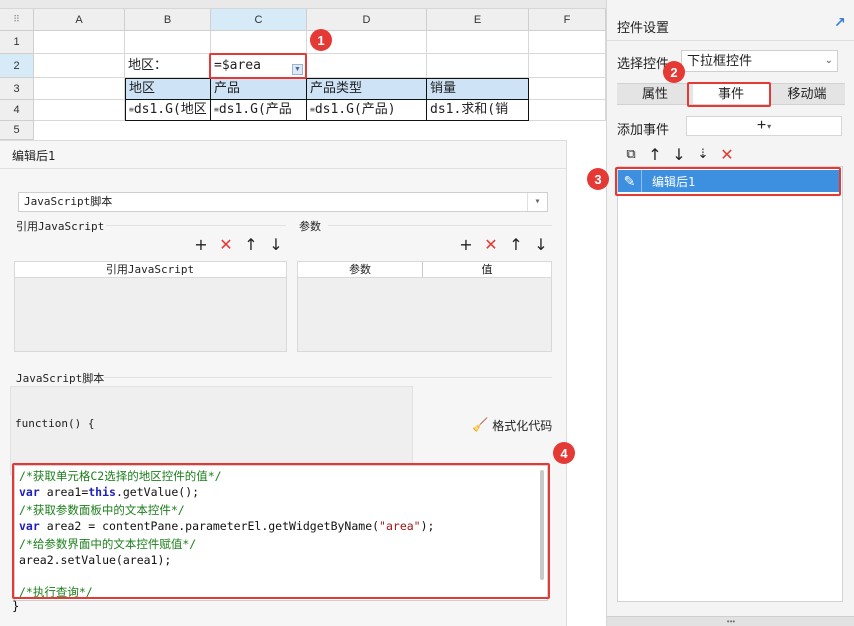  Describe the element at coordinates (150, 315) in the screenshot. I see `ref-js-list` at that location.